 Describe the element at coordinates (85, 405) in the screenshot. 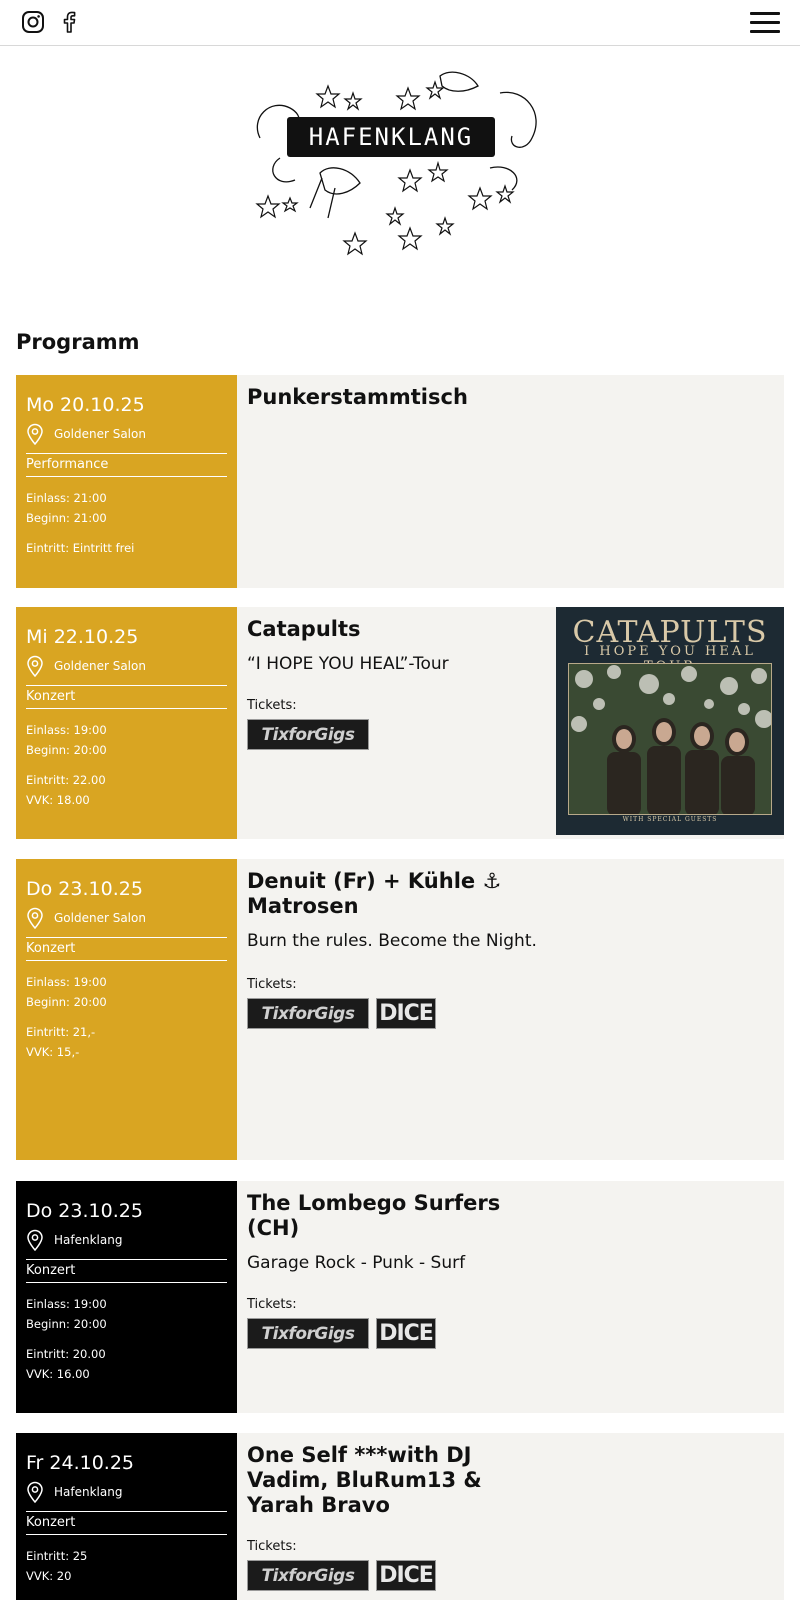

I see `event-date: Mo 20.10.25` at that location.